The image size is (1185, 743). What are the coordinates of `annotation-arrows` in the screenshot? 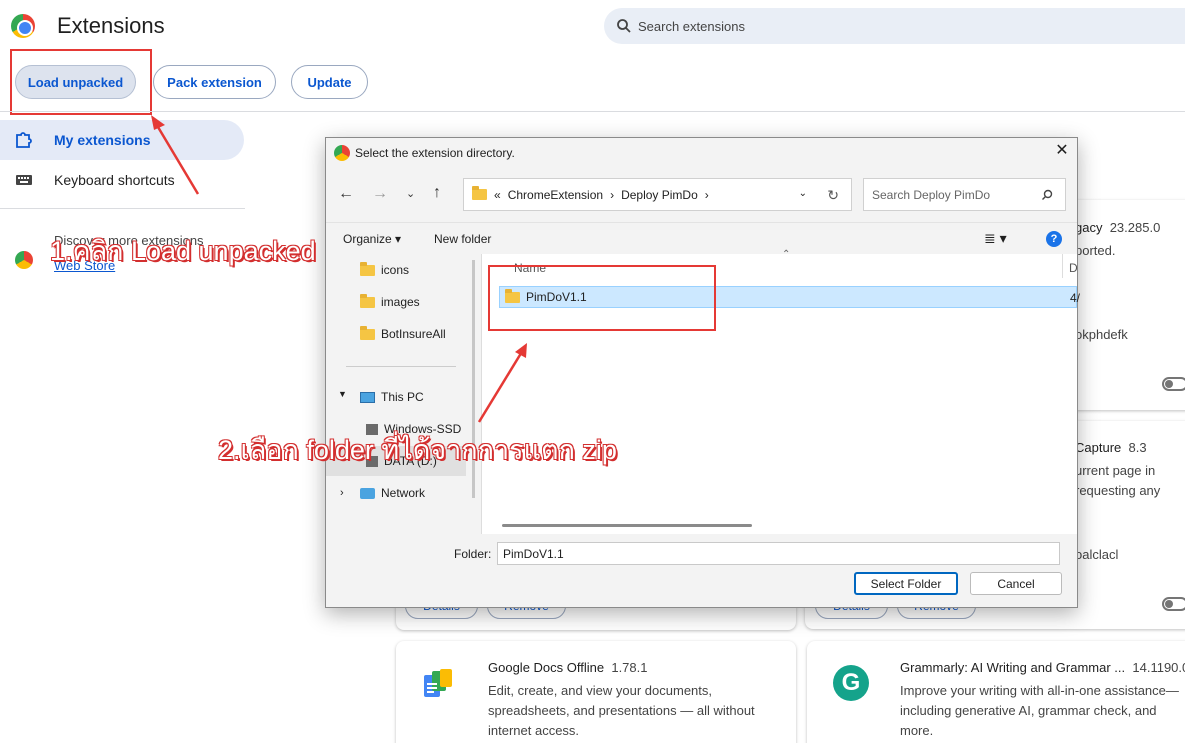 It's located at (339, 269).